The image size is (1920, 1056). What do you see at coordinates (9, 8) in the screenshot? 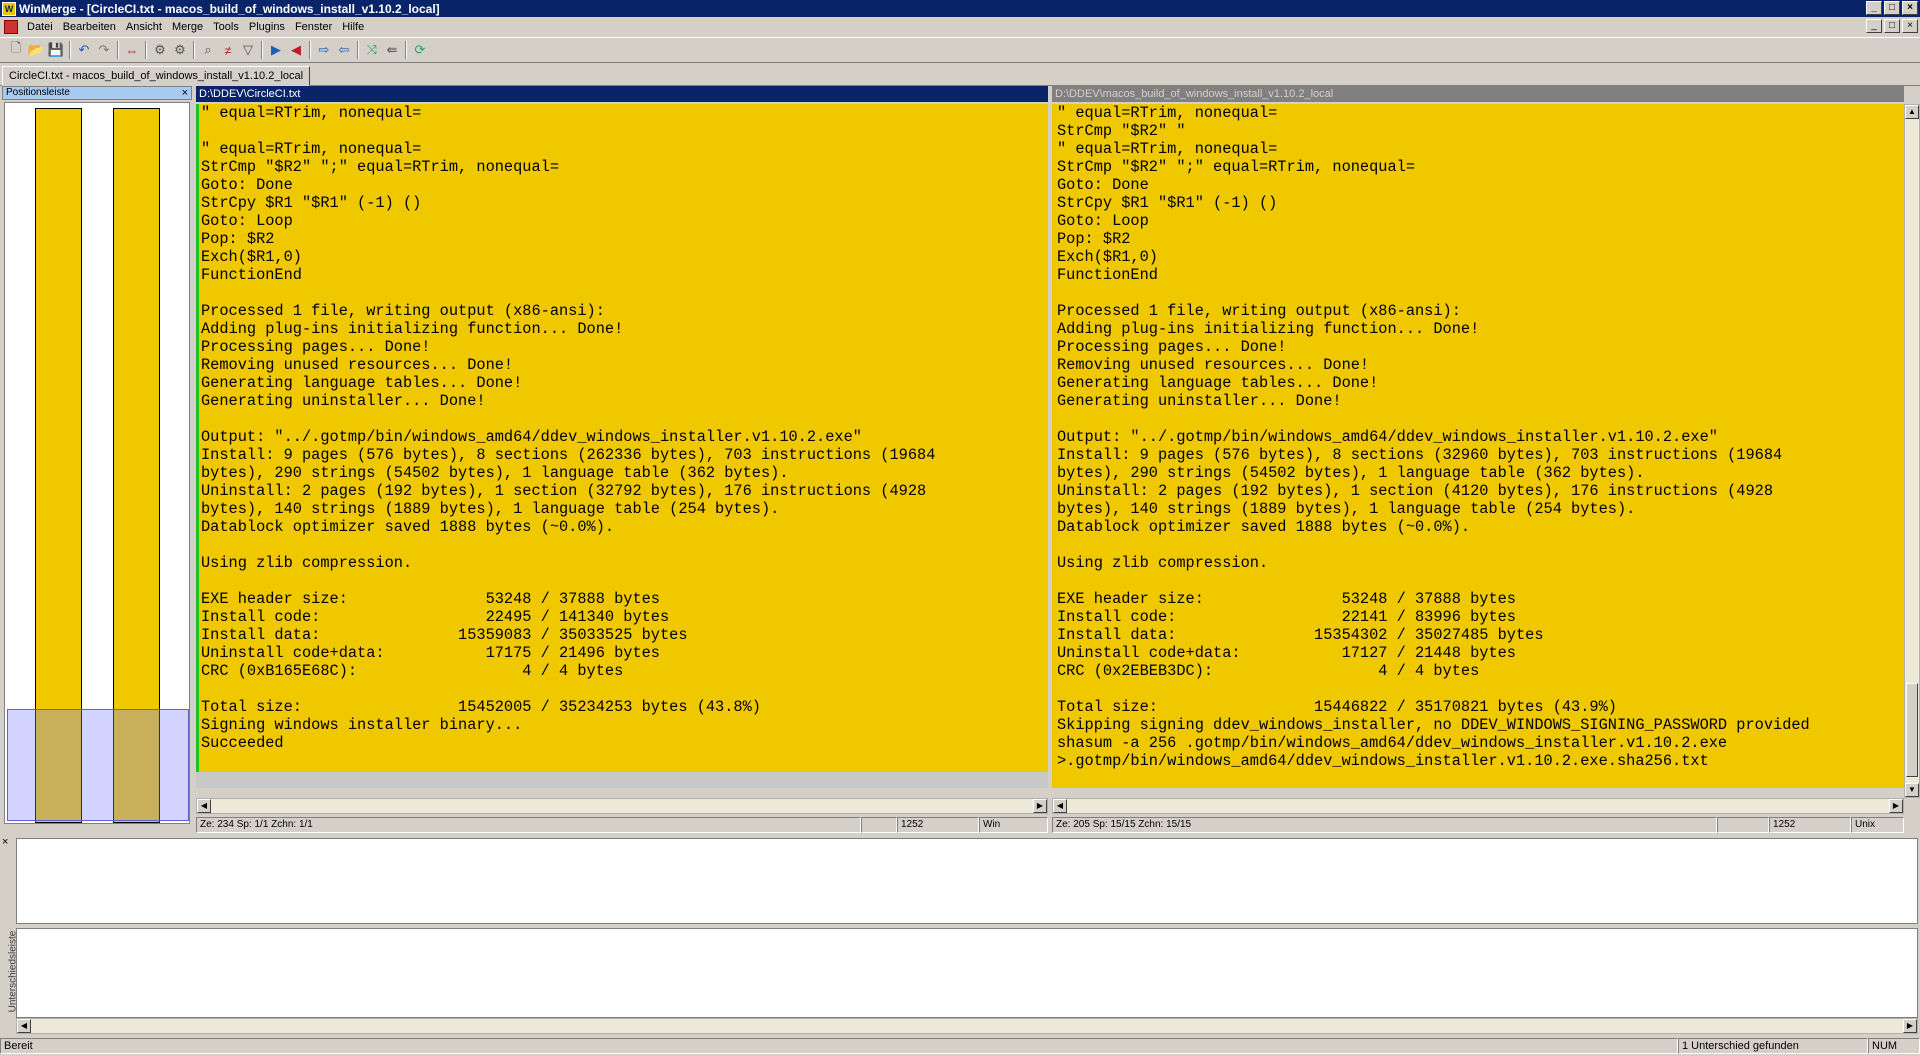
I see `winmerge-app-icon: W` at bounding box center [9, 8].